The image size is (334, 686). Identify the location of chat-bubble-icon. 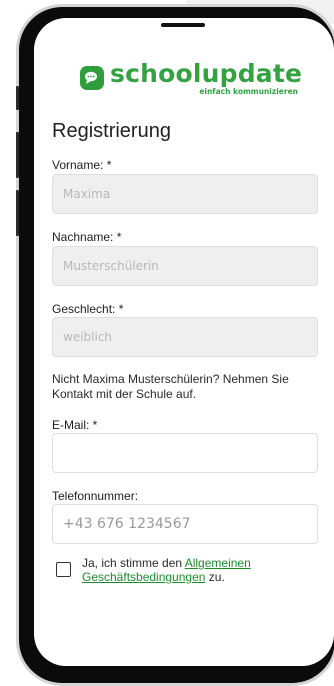
(92, 78).